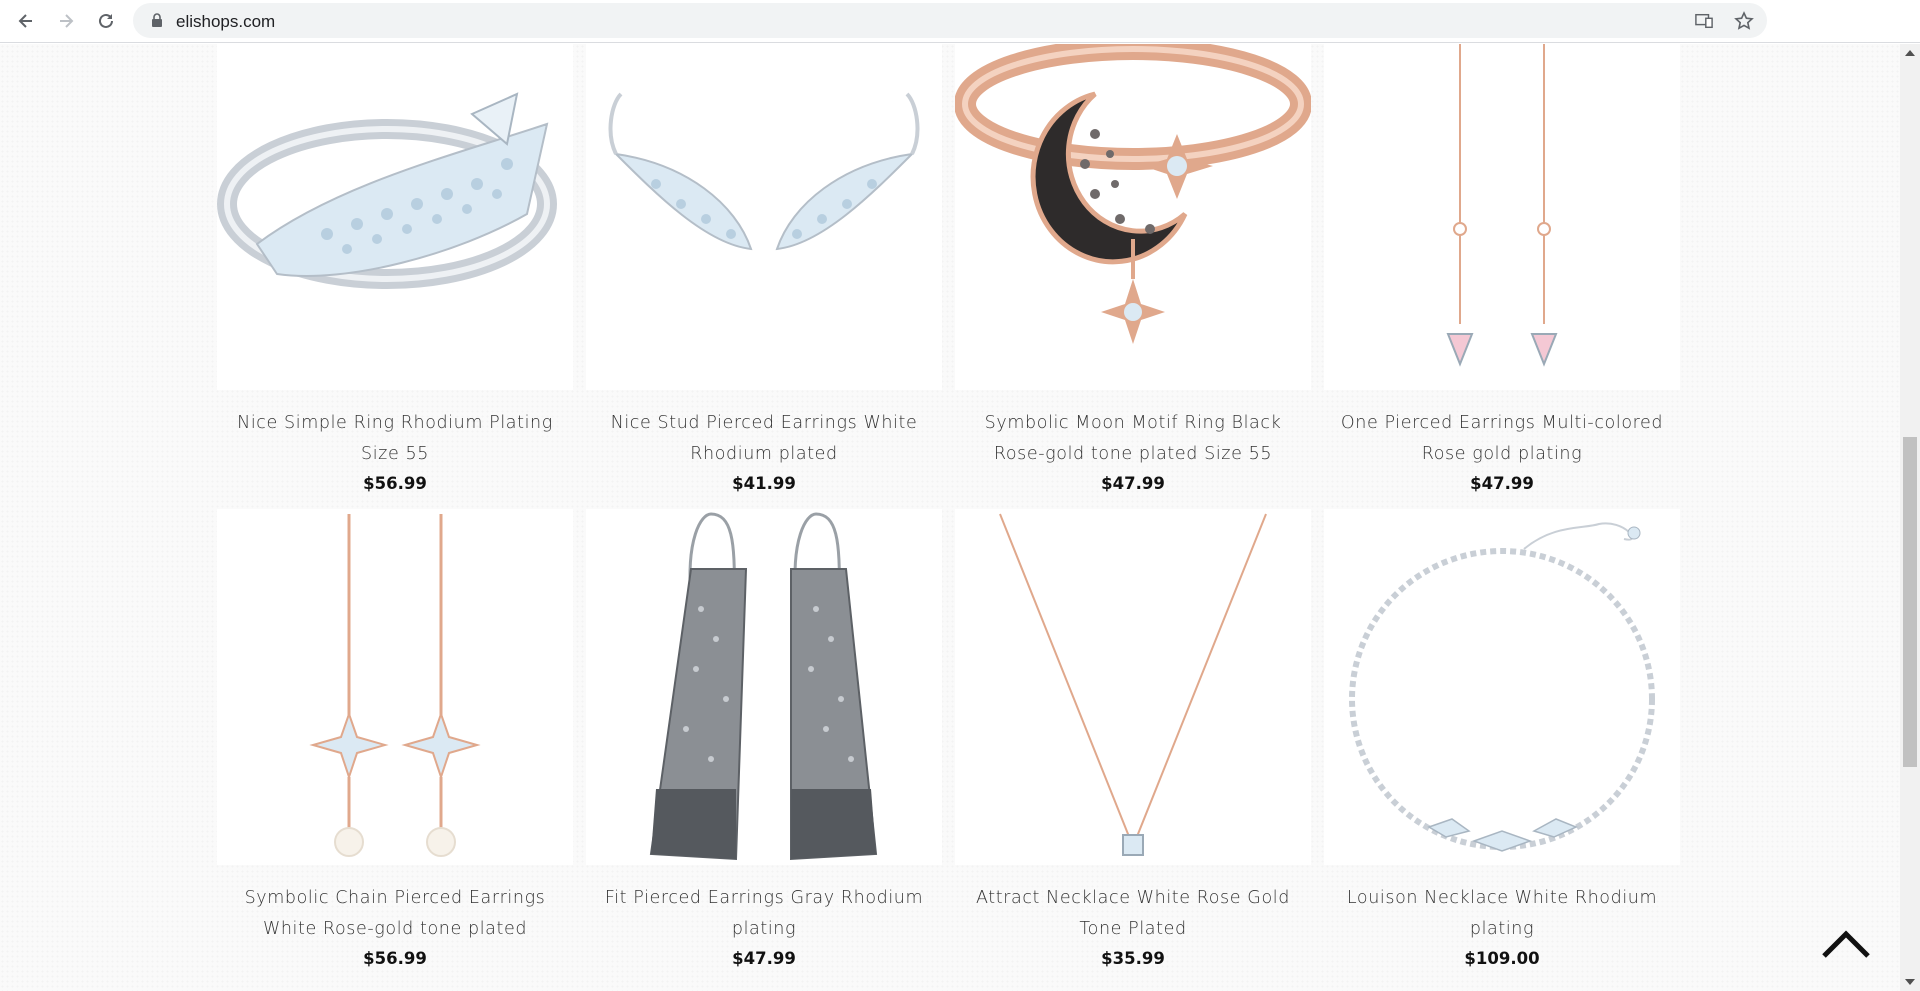  Describe the element at coordinates (1910, 602) in the screenshot. I see `scrollbar-thumb` at that location.